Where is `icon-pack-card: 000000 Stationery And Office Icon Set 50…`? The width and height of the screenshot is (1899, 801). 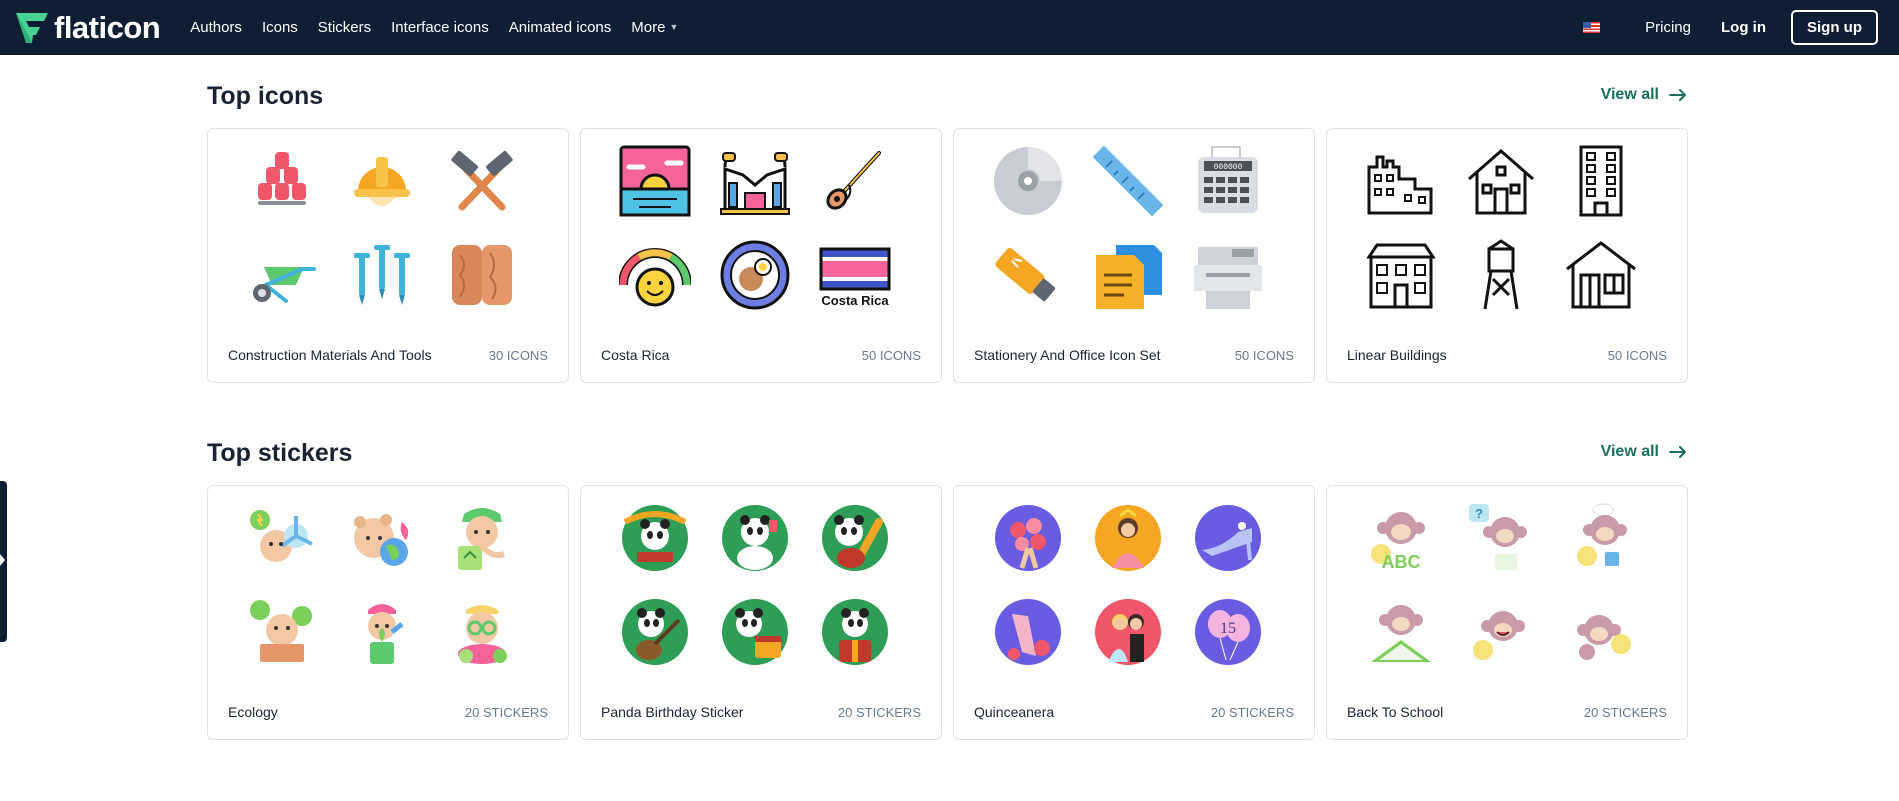 icon-pack-card: 000000 Stationery And Office Icon Set 50… is located at coordinates (1134, 255).